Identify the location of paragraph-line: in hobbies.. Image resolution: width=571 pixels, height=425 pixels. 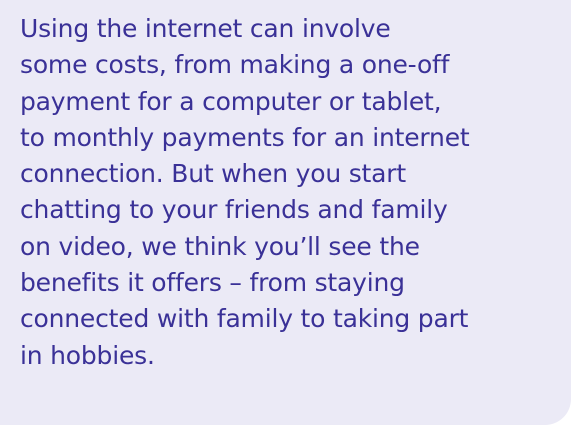
(87, 355).